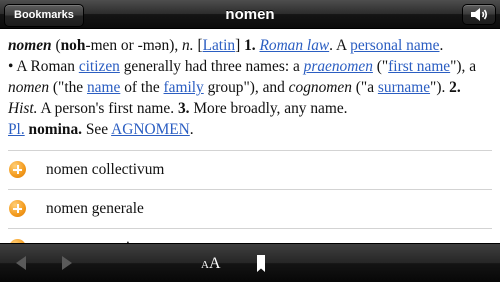 The height and width of the screenshot is (287, 500). I want to click on sense-number: 3., so click(183, 108).